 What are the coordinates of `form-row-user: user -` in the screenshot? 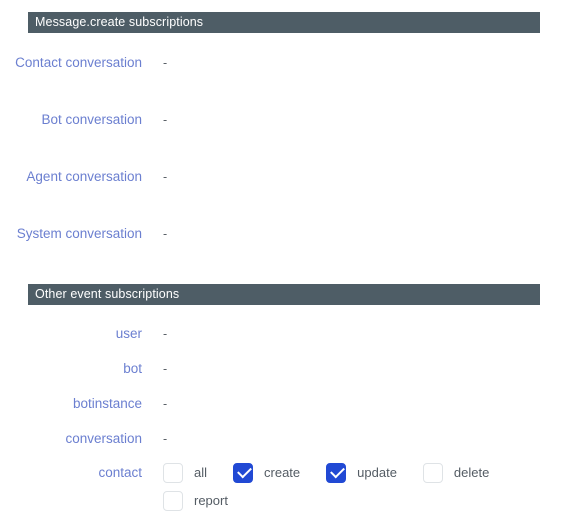 It's located at (284, 334).